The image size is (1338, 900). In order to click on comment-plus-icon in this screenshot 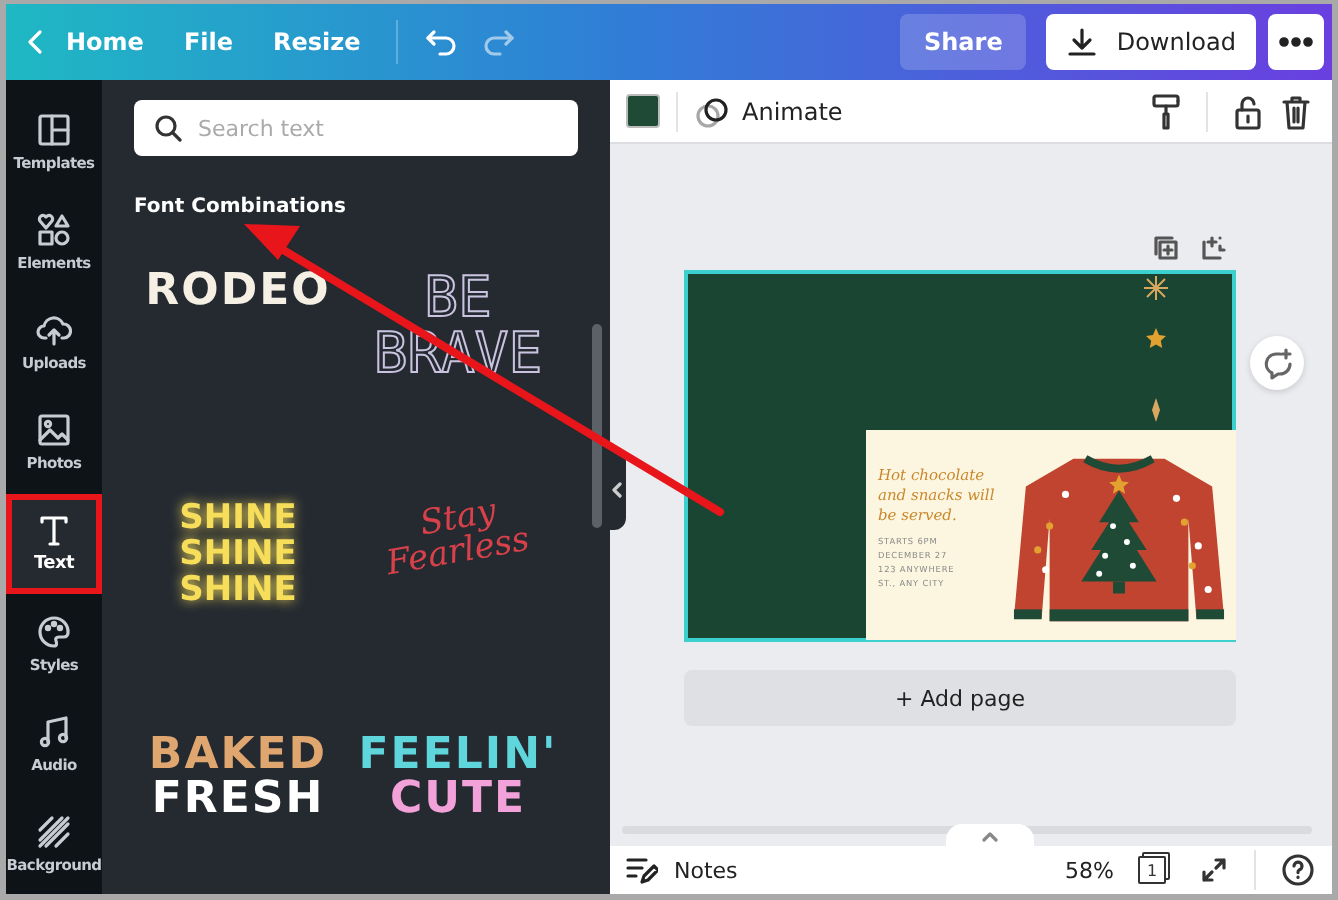, I will do `click(1277, 363)`.